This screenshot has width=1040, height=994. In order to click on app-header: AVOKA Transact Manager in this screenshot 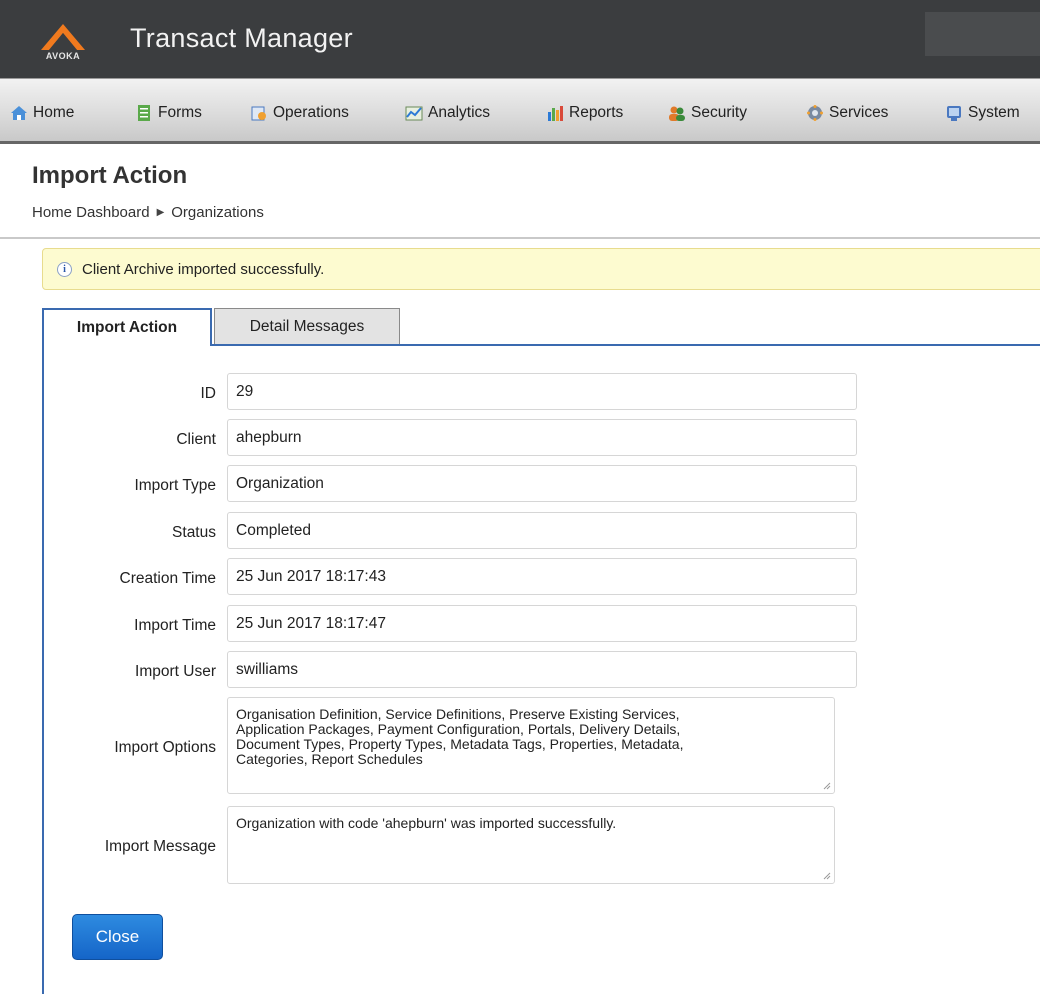, I will do `click(520, 39)`.